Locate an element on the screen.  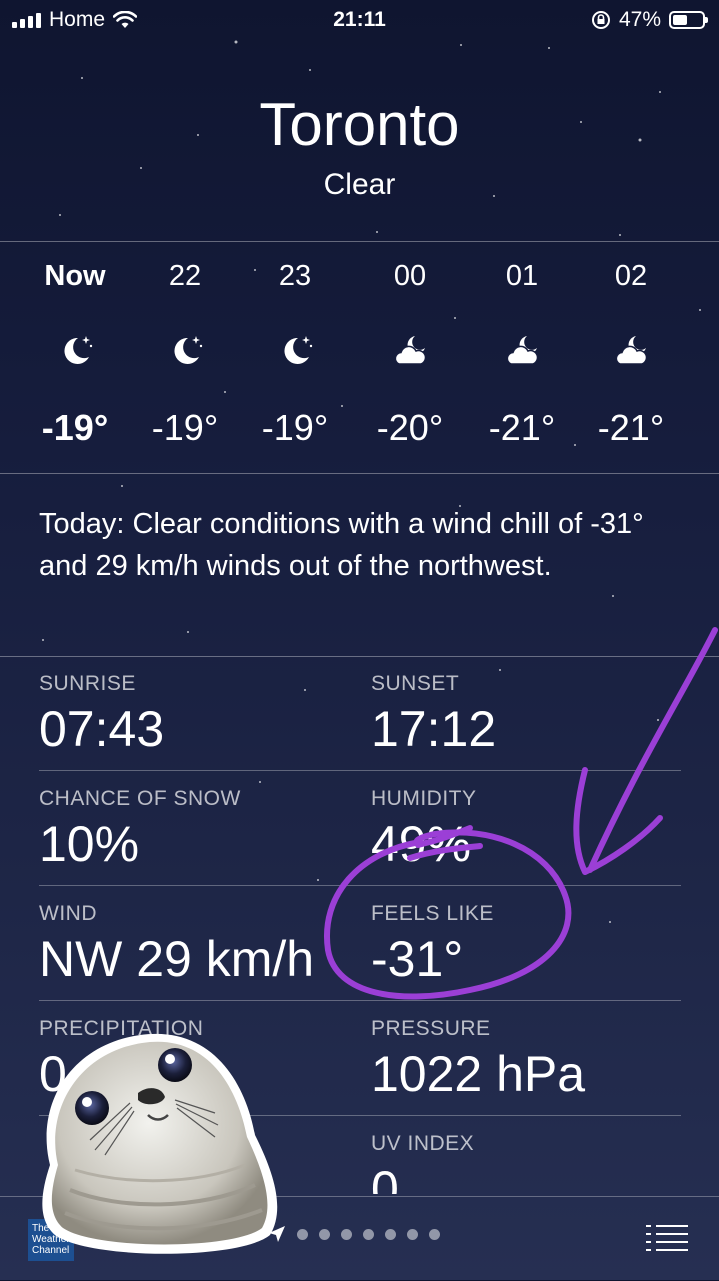
detail-wind: WIND NW 29 km/h is located at coordinates (189, 945).